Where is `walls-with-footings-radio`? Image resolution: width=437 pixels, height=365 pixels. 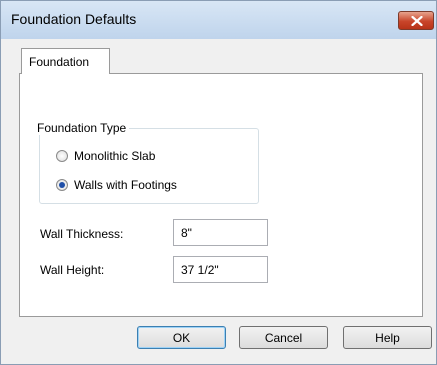
walls-with-footings-radio is located at coordinates (62, 185).